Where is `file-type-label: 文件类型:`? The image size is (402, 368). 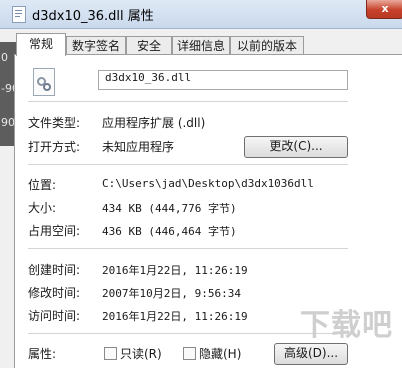
file-type-label: 文件类型: is located at coordinates (54, 123).